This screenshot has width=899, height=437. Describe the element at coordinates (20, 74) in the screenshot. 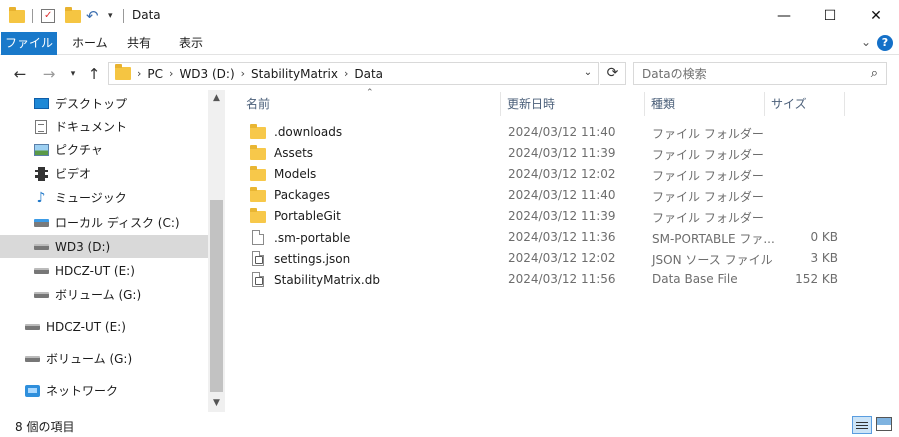

I see `back-arrow-icon: ←` at that location.